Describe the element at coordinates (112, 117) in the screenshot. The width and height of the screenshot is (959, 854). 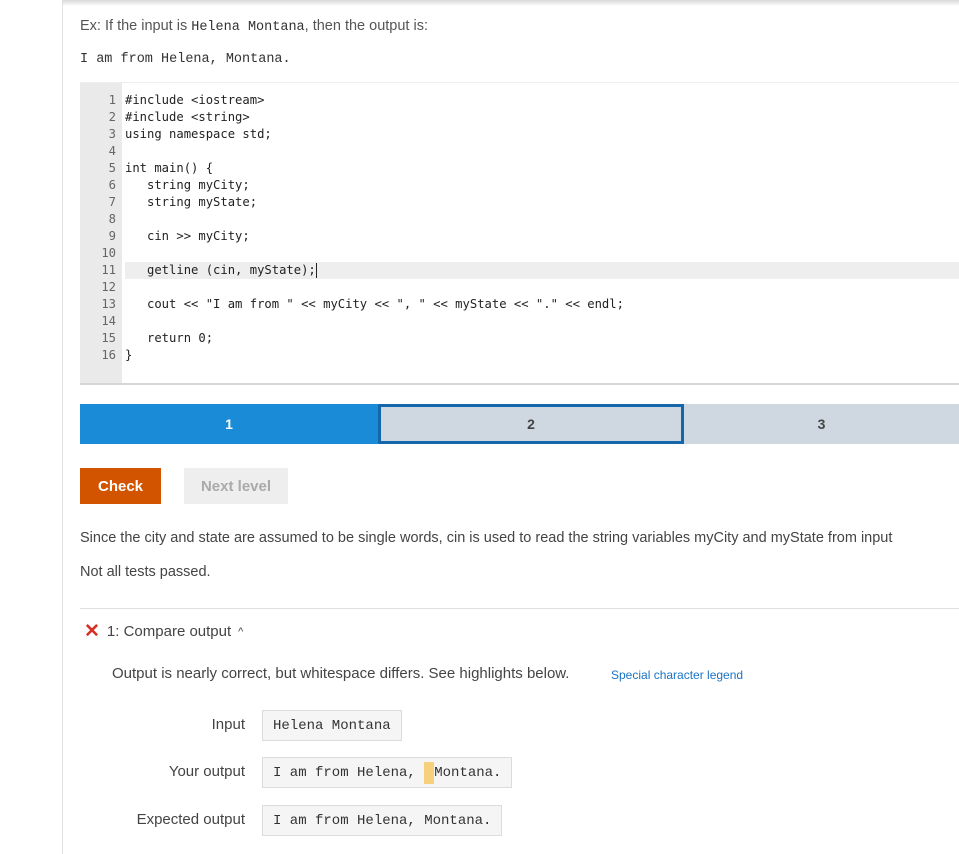
I see `line-number: 2` at that location.